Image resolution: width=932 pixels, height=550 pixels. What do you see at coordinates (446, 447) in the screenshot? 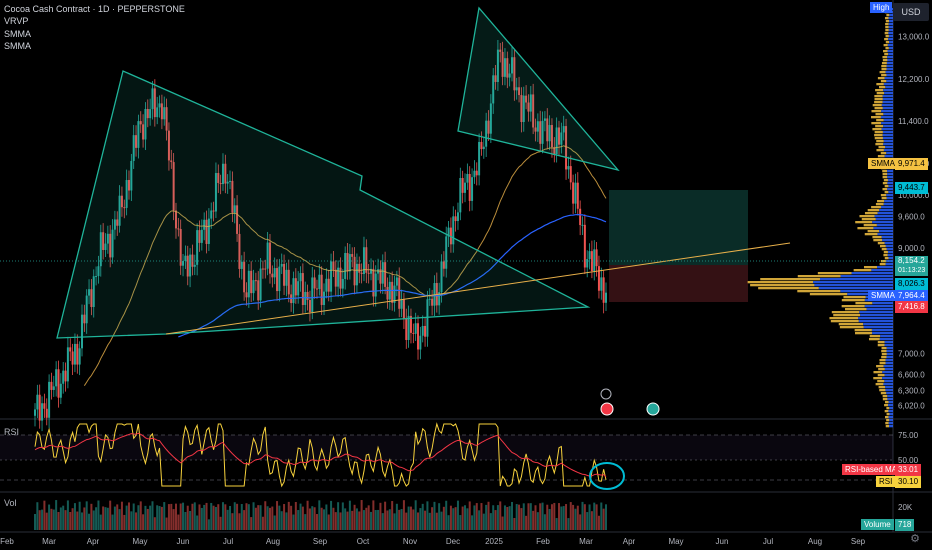
I see `rsi-band-fill` at bounding box center [446, 447].